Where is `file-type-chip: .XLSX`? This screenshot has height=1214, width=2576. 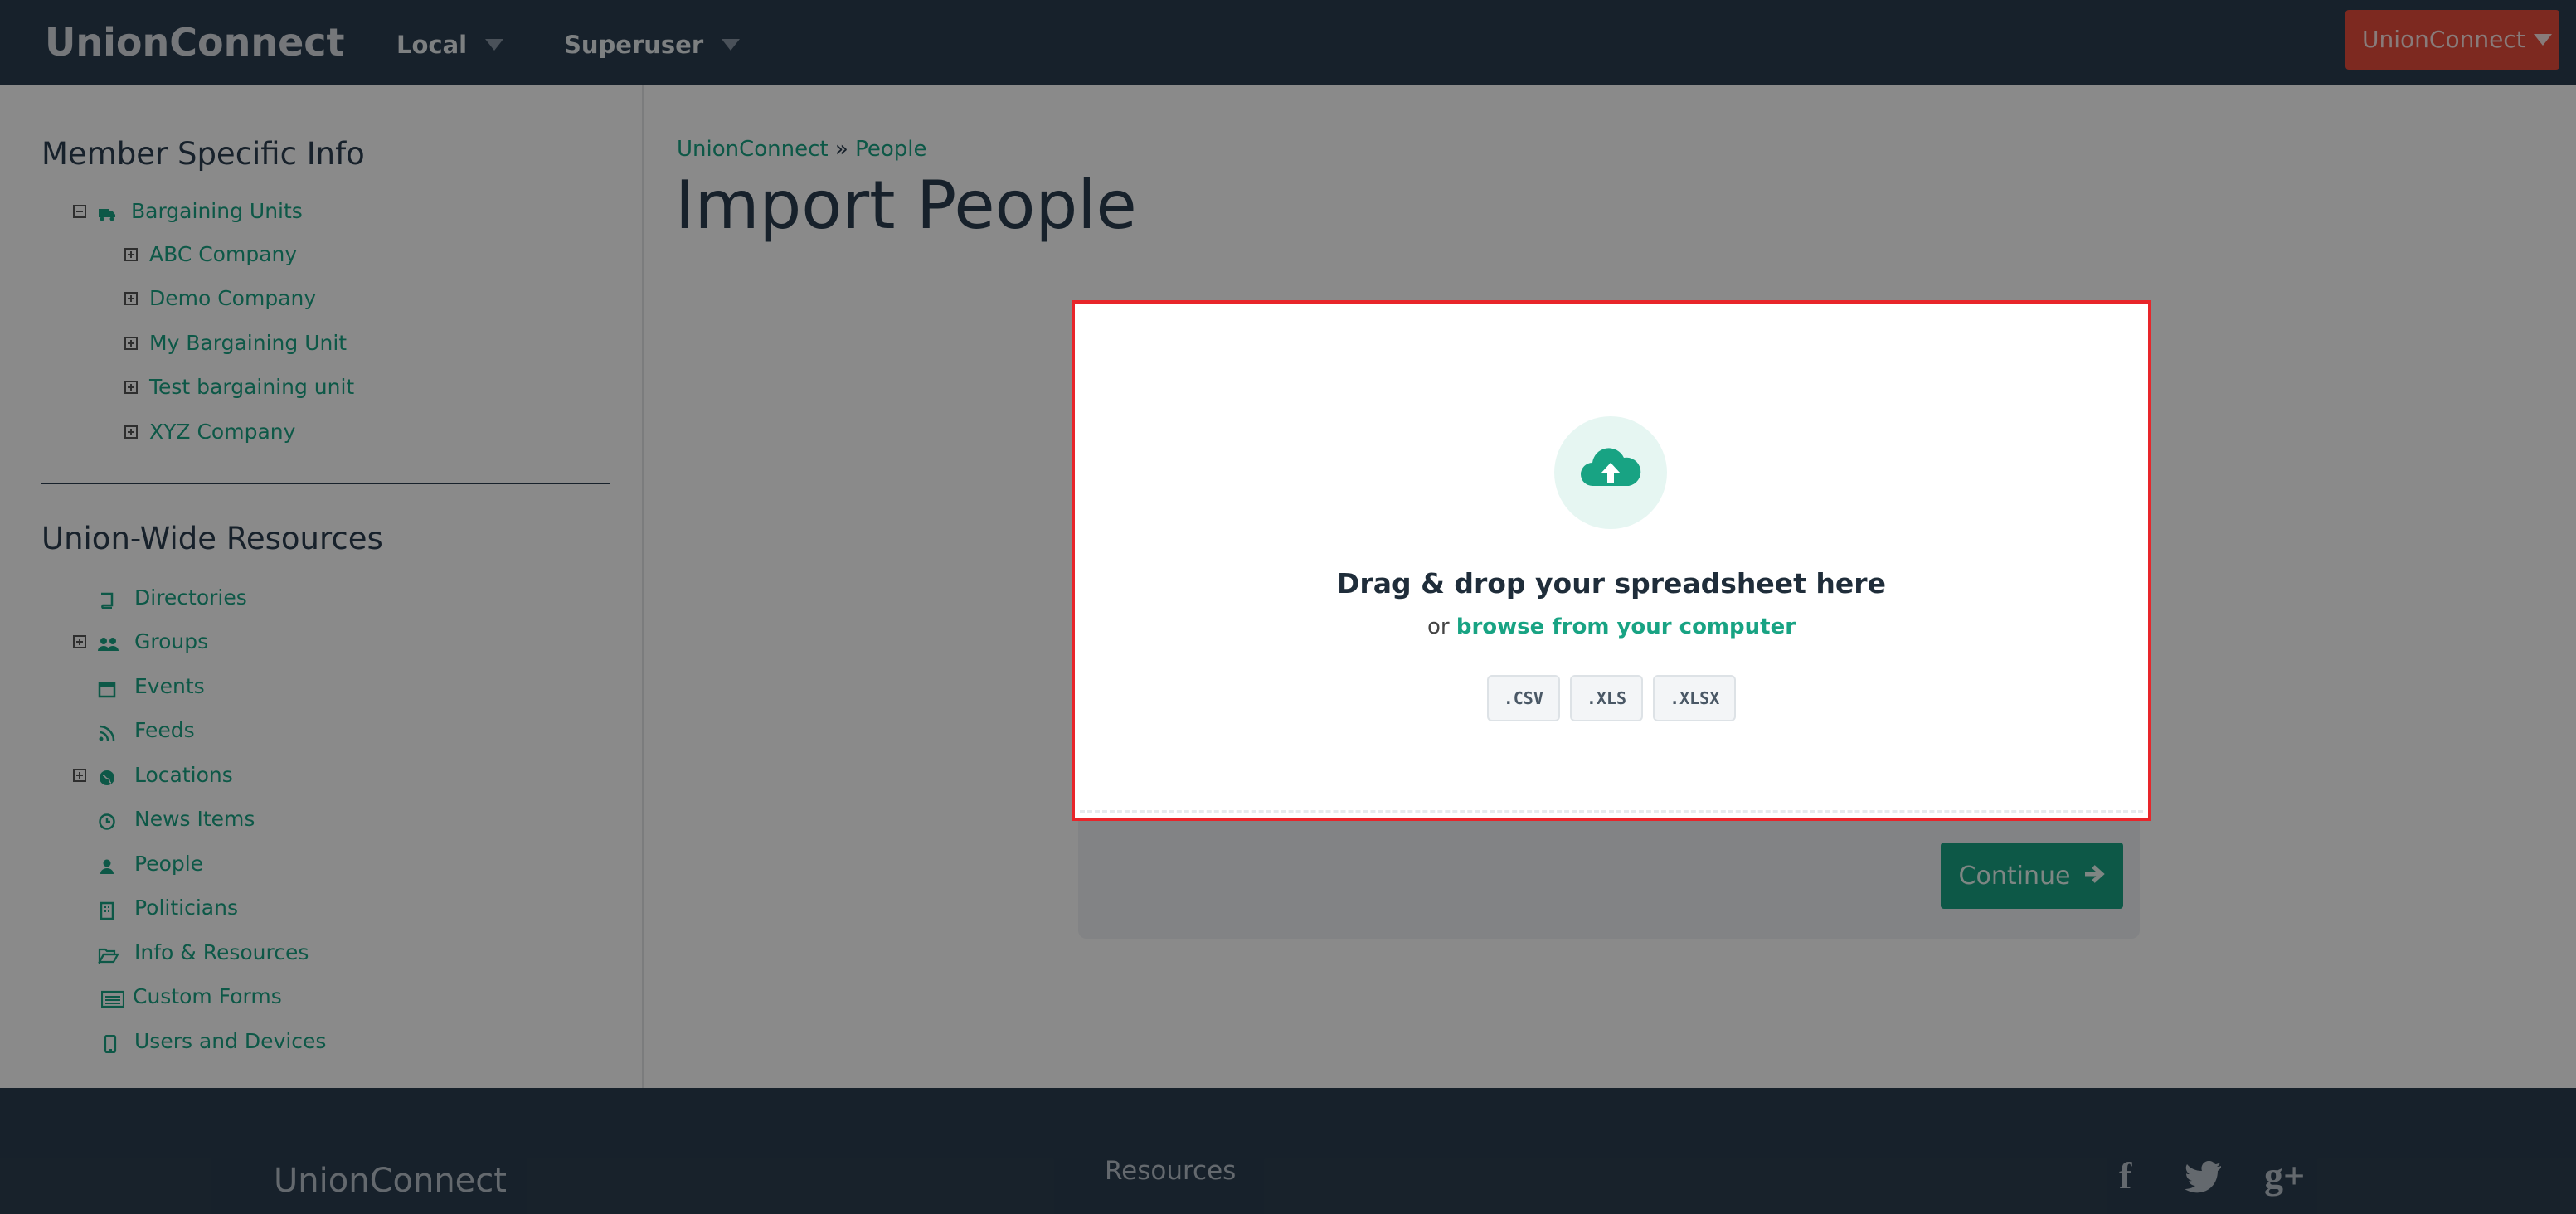 file-type-chip: .XLSX is located at coordinates (1695, 698).